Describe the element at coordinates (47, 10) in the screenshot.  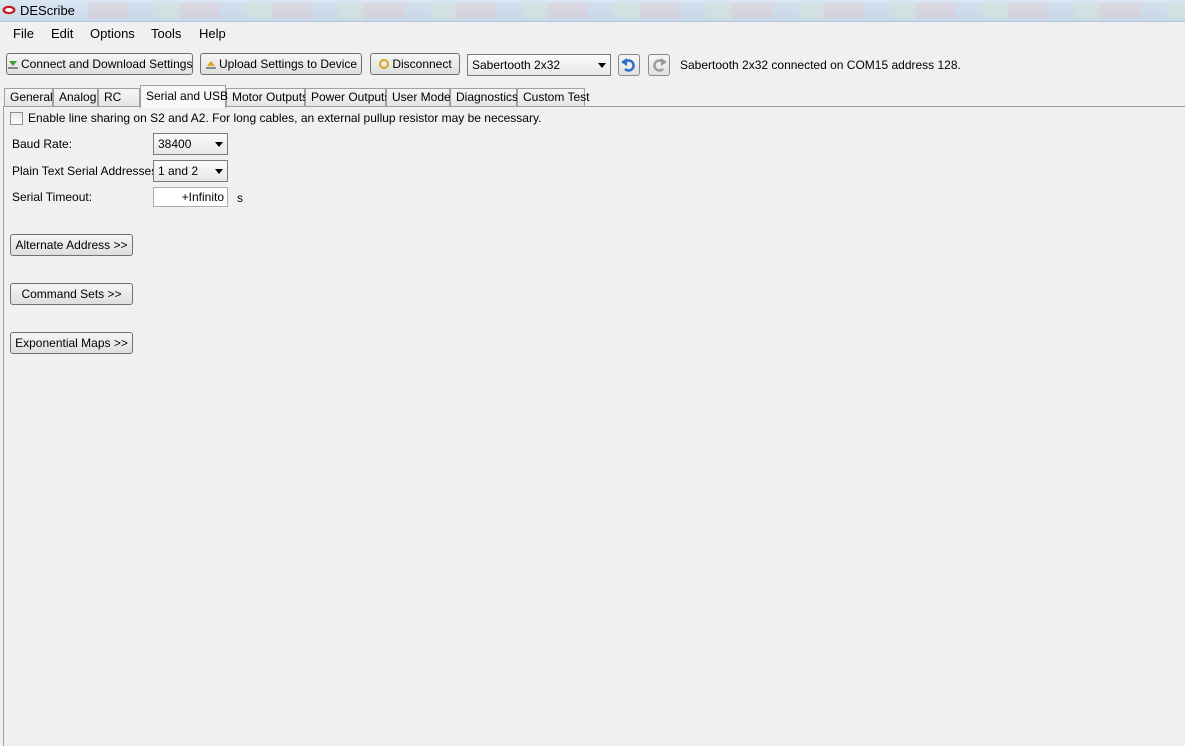
I see `window-title: DEScribe` at that location.